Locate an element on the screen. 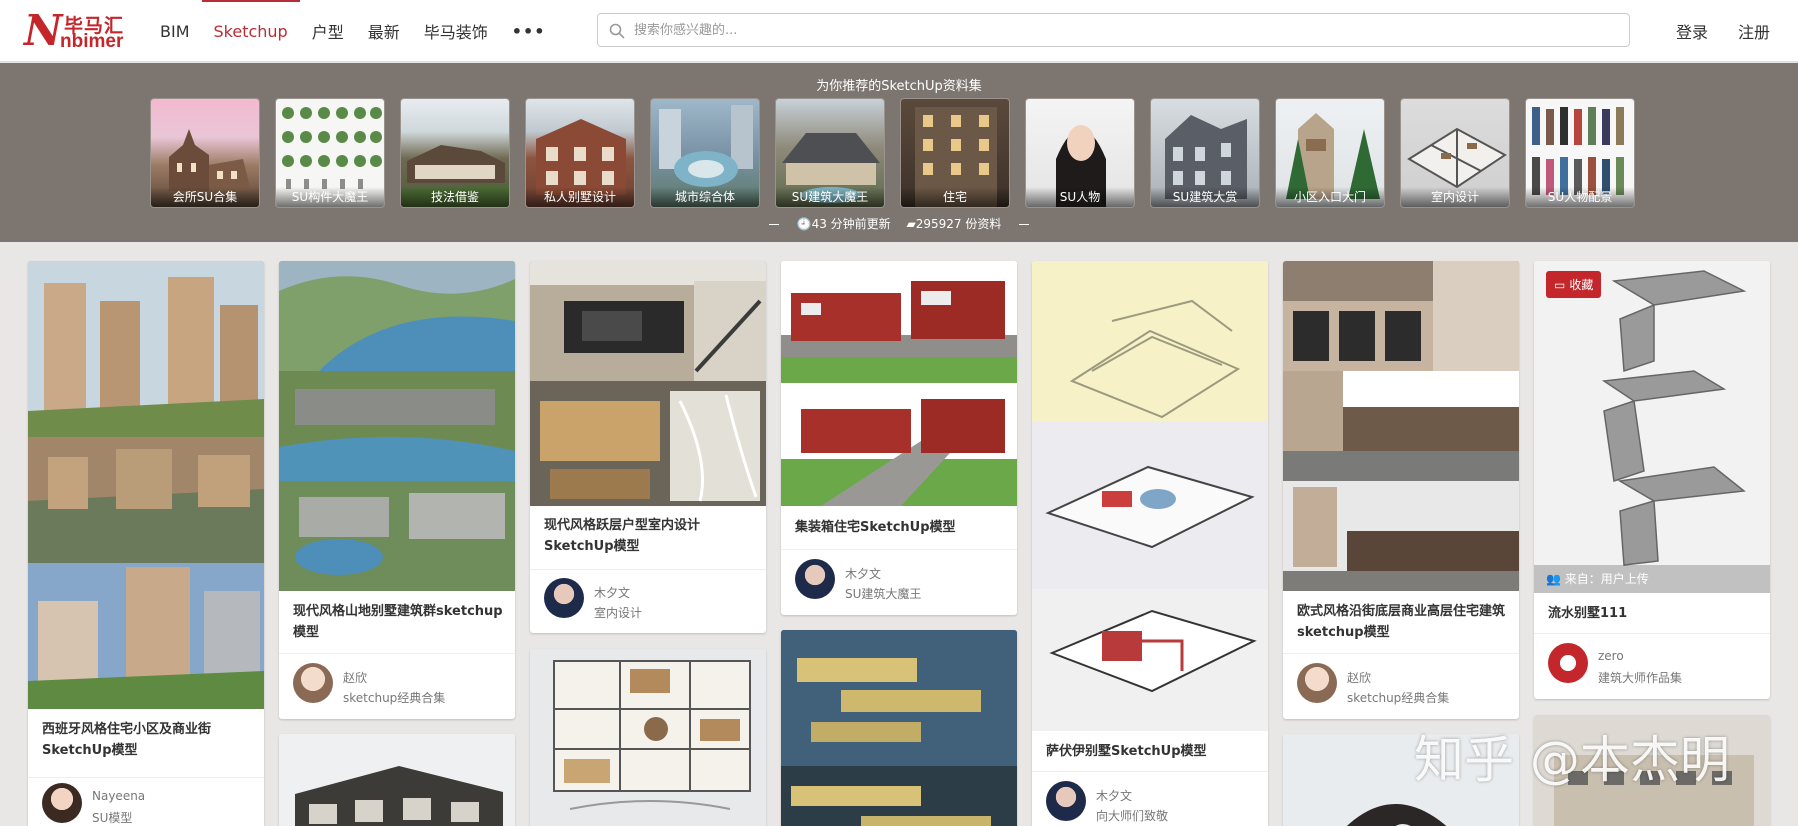  tile-label: 城市综合体 is located at coordinates (705, 197).